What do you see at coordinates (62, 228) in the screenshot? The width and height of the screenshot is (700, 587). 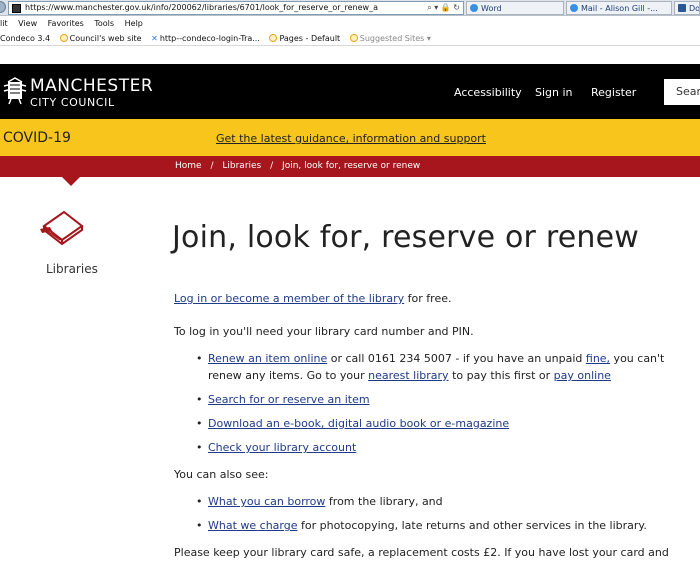 I see `book-icon` at bounding box center [62, 228].